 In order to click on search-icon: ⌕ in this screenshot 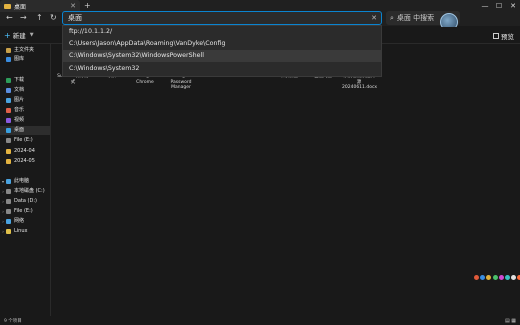, I will do `click(392, 17)`.